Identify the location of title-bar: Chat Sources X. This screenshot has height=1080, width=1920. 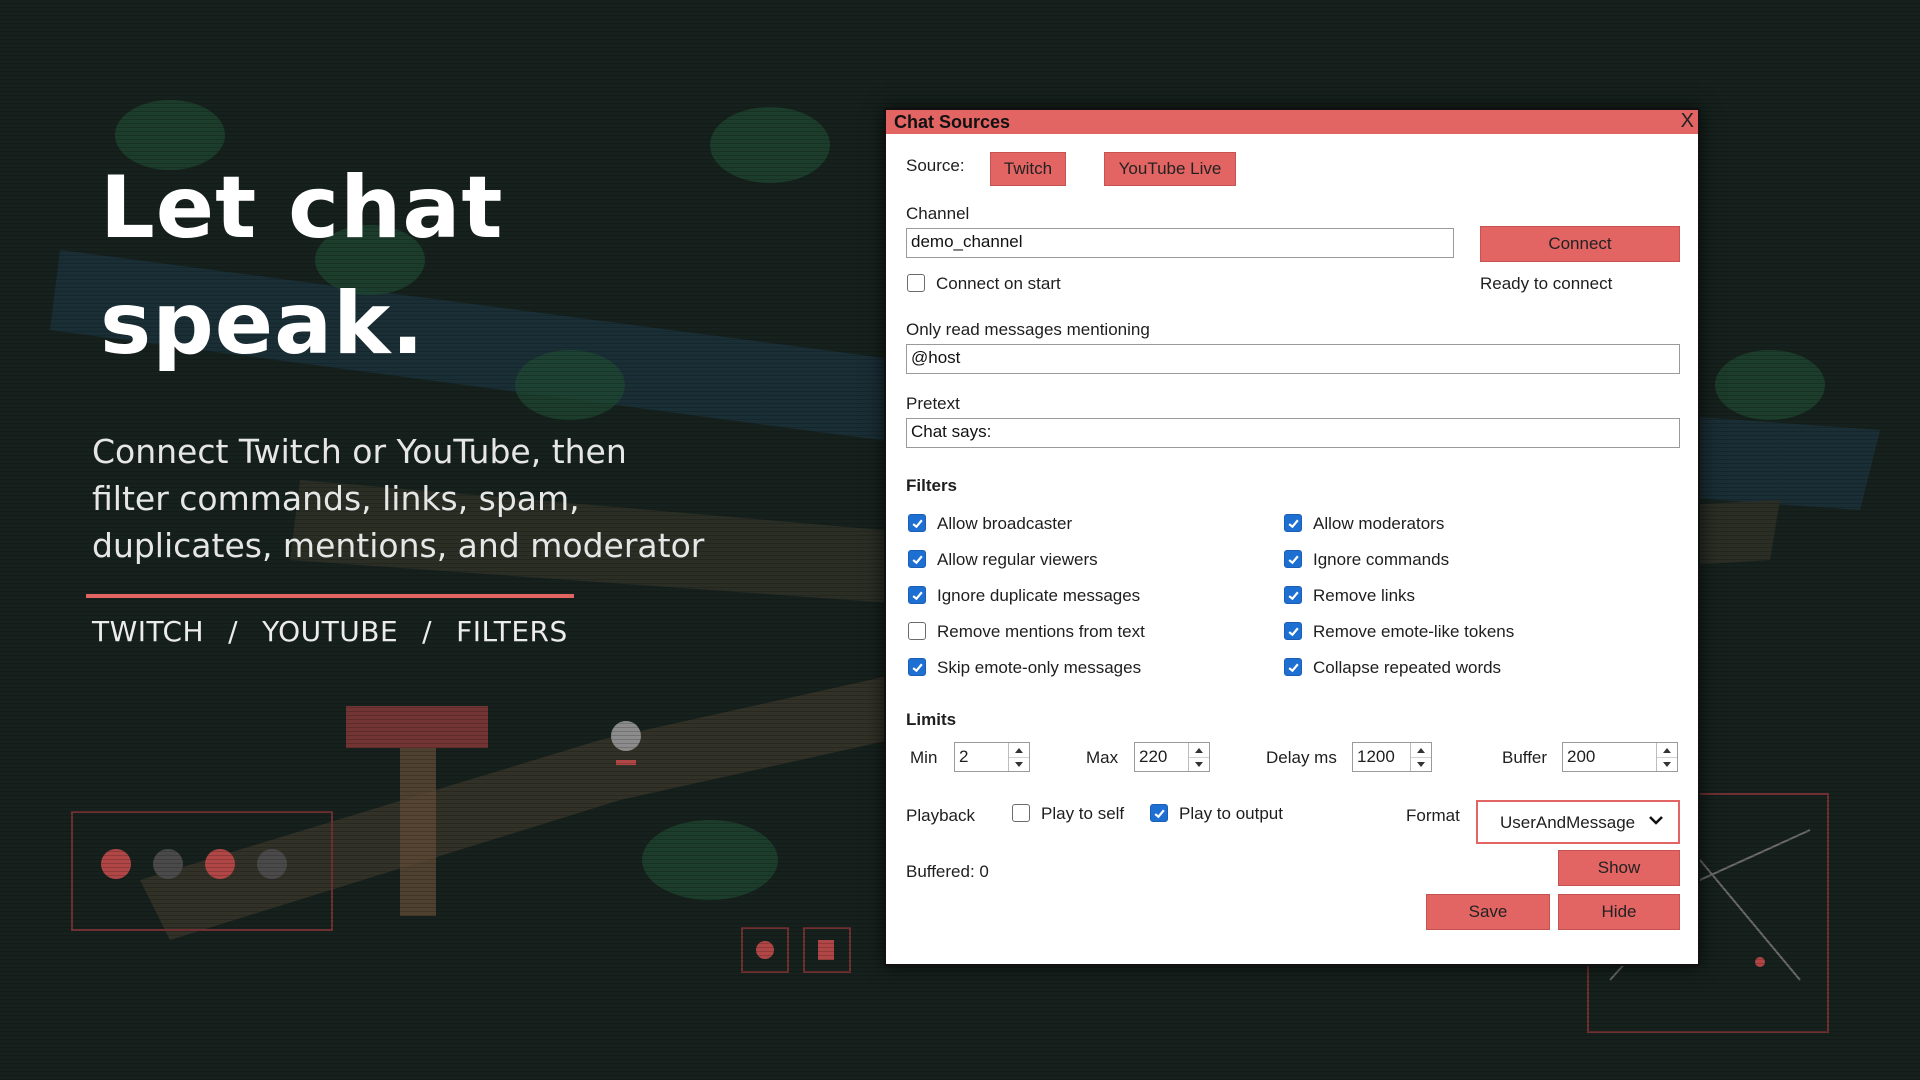
(1292, 122).